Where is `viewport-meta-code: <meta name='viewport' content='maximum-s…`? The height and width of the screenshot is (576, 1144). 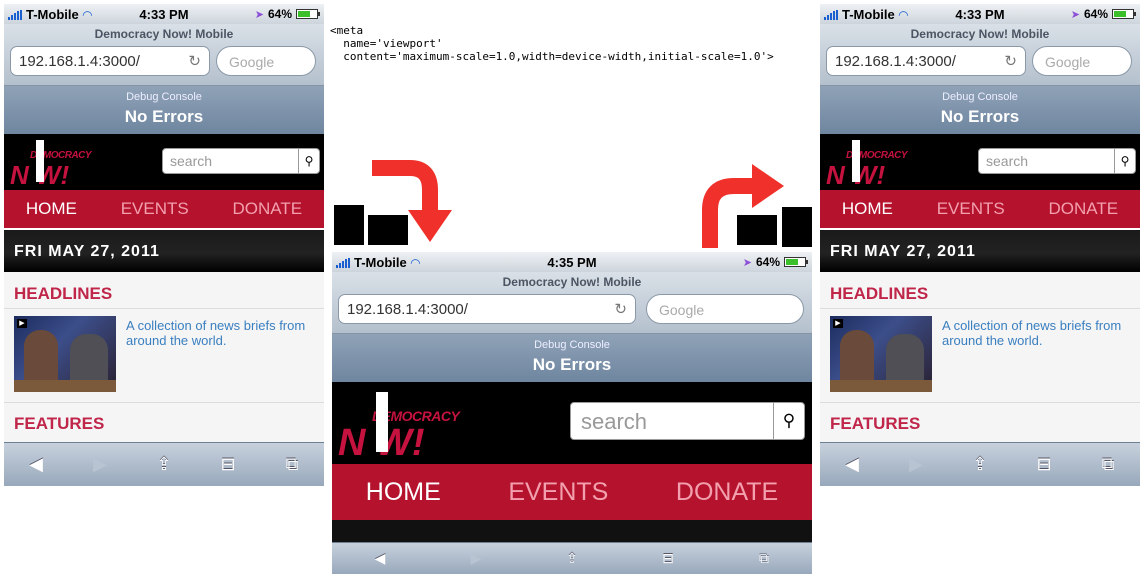
viewport-meta-code: <meta name='viewport' content='maximum-s… is located at coordinates (552, 43).